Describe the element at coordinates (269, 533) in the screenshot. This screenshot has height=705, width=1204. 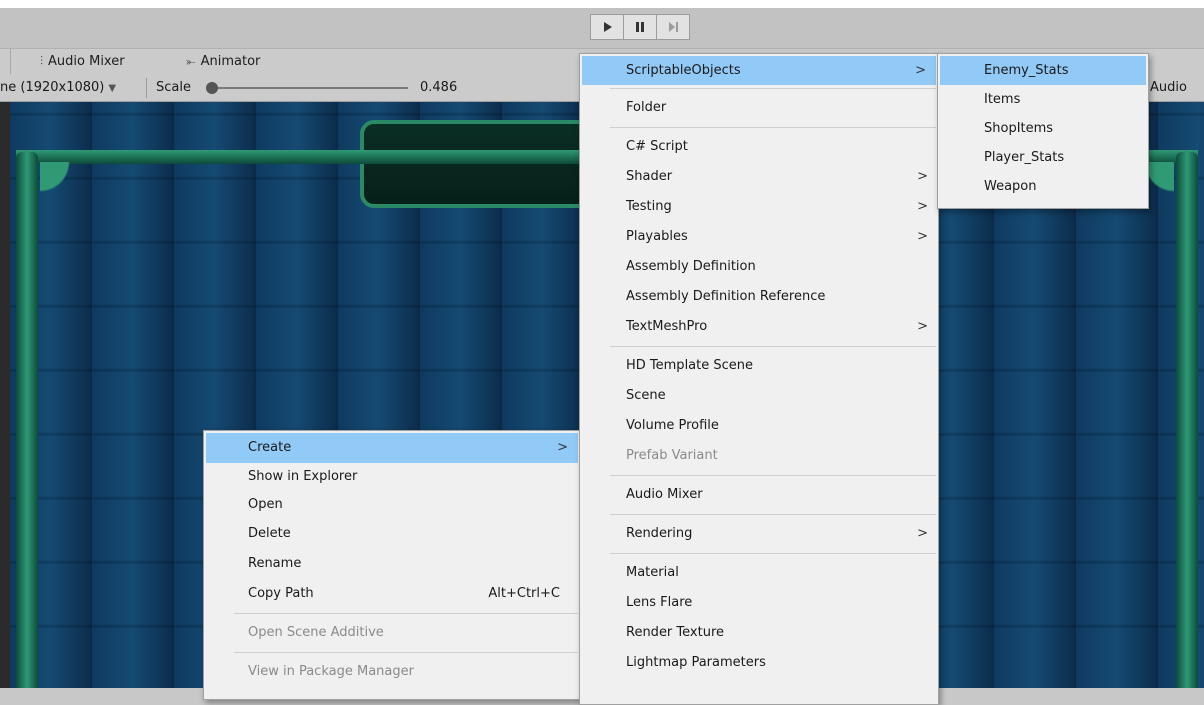
I see `menu-item-label: Delete` at that location.